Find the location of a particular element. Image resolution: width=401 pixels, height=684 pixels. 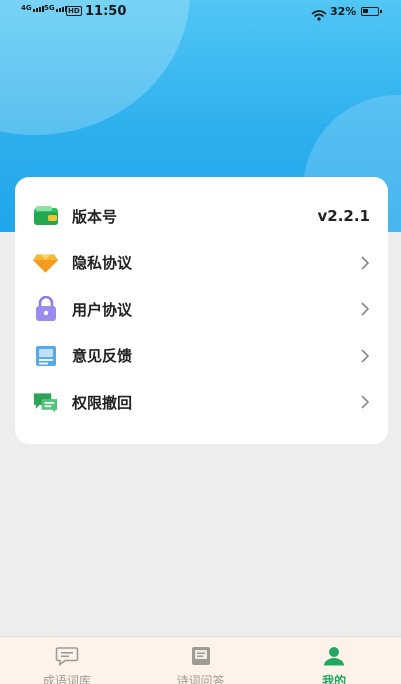

menu-item-label: 隐私协议 is located at coordinates (102, 263).